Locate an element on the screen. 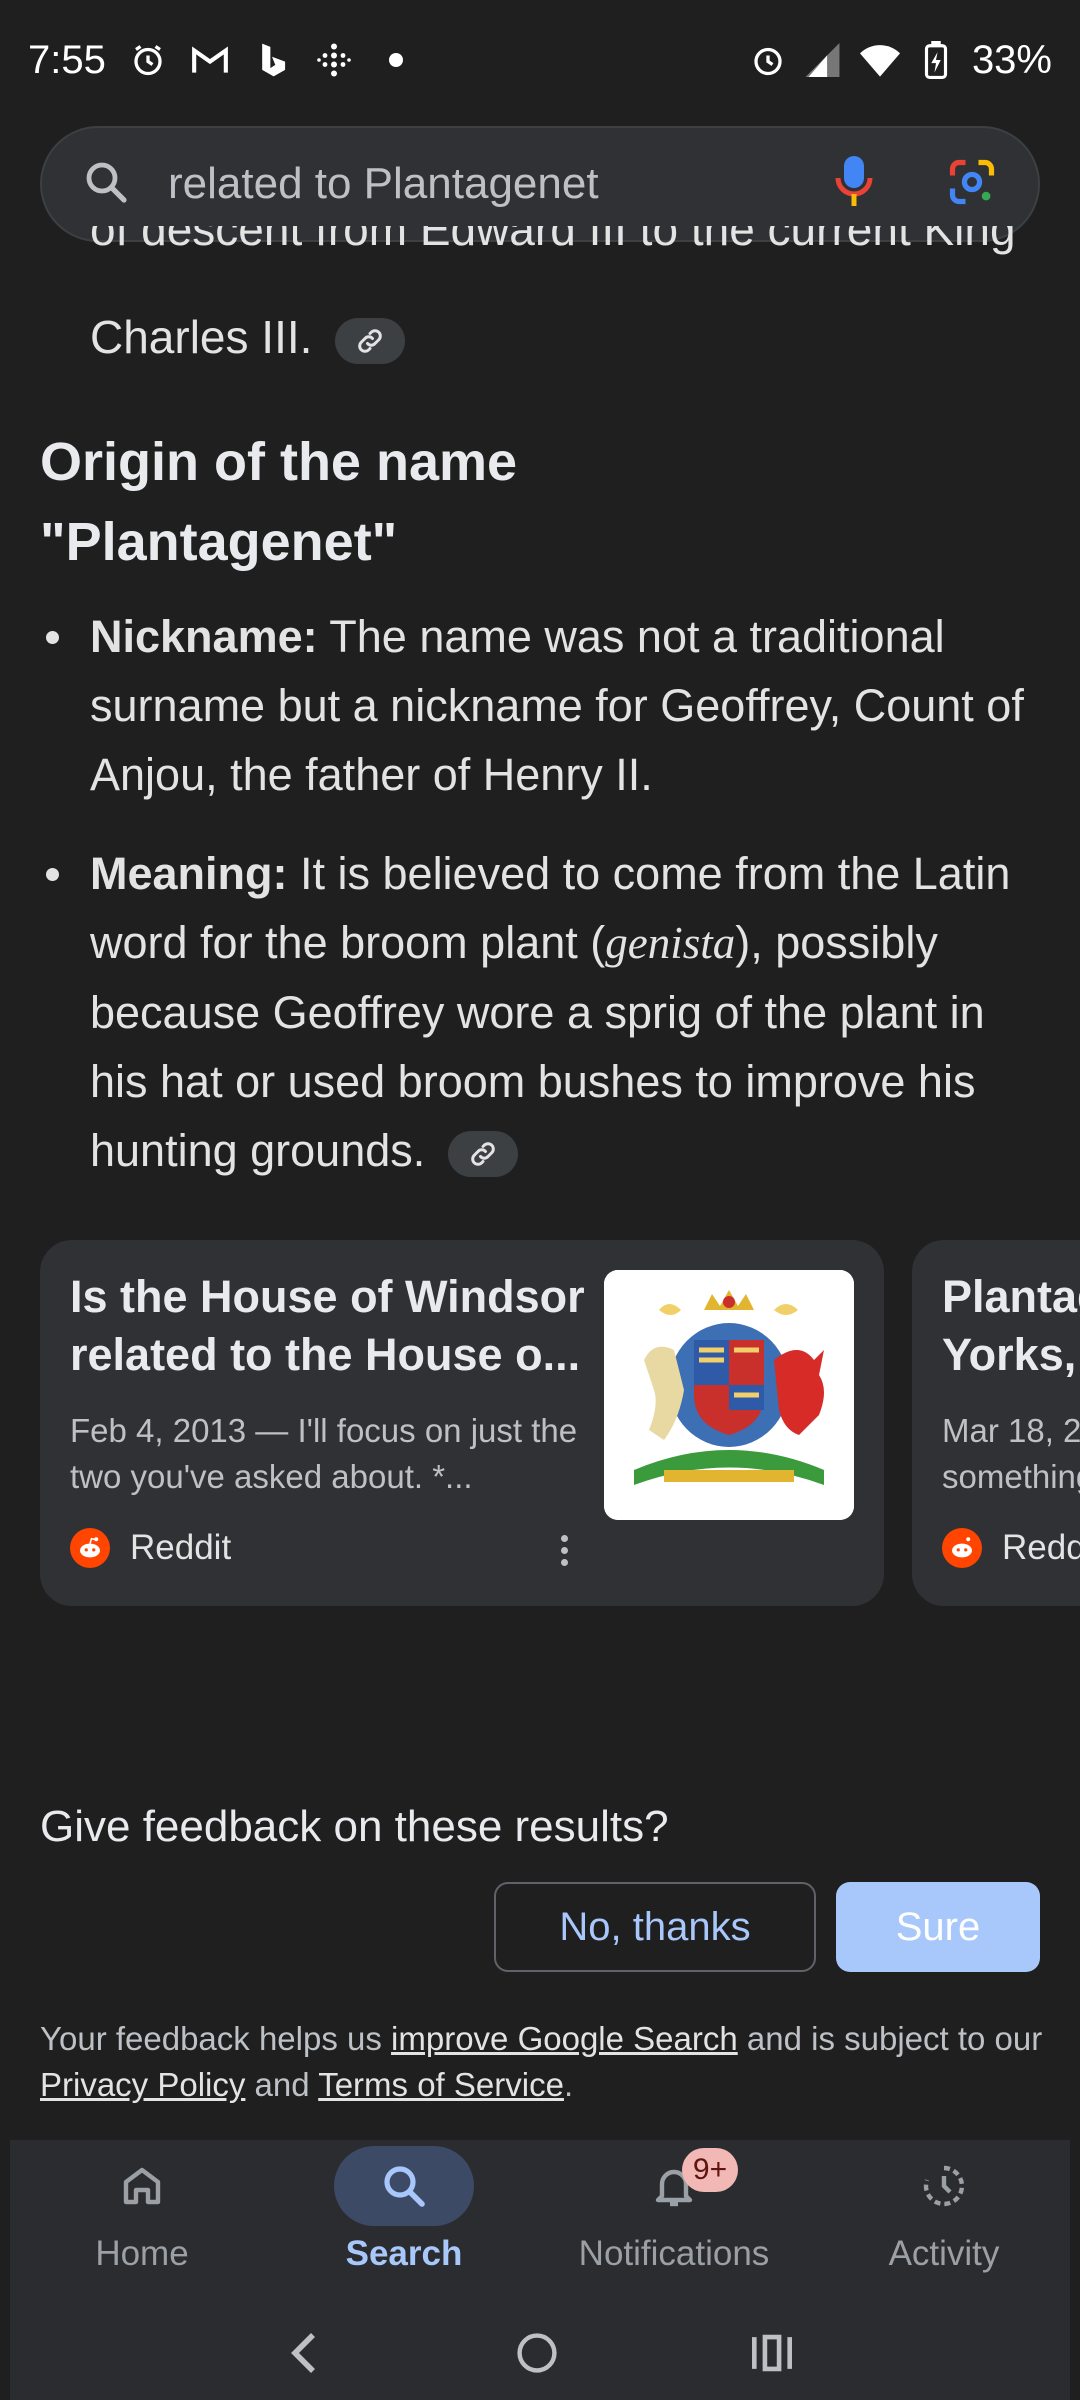 This screenshot has width=1080, height=2400. coat-of-arms-image is located at coordinates (729, 1395).